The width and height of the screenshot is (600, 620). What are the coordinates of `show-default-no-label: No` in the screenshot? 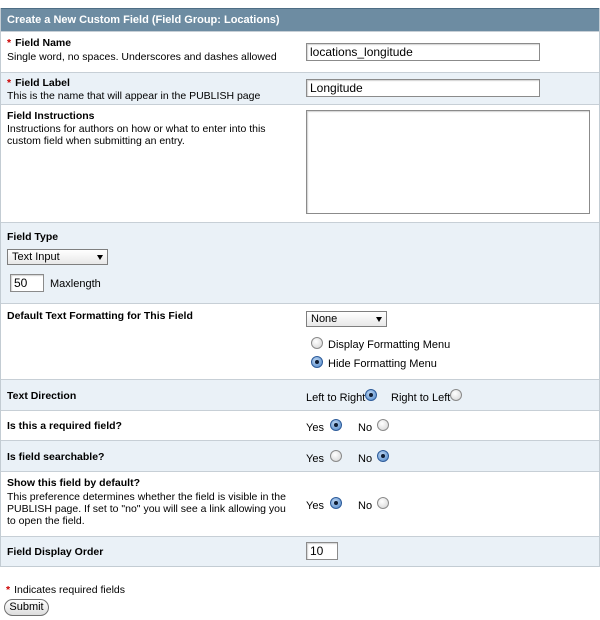 It's located at (365, 506).